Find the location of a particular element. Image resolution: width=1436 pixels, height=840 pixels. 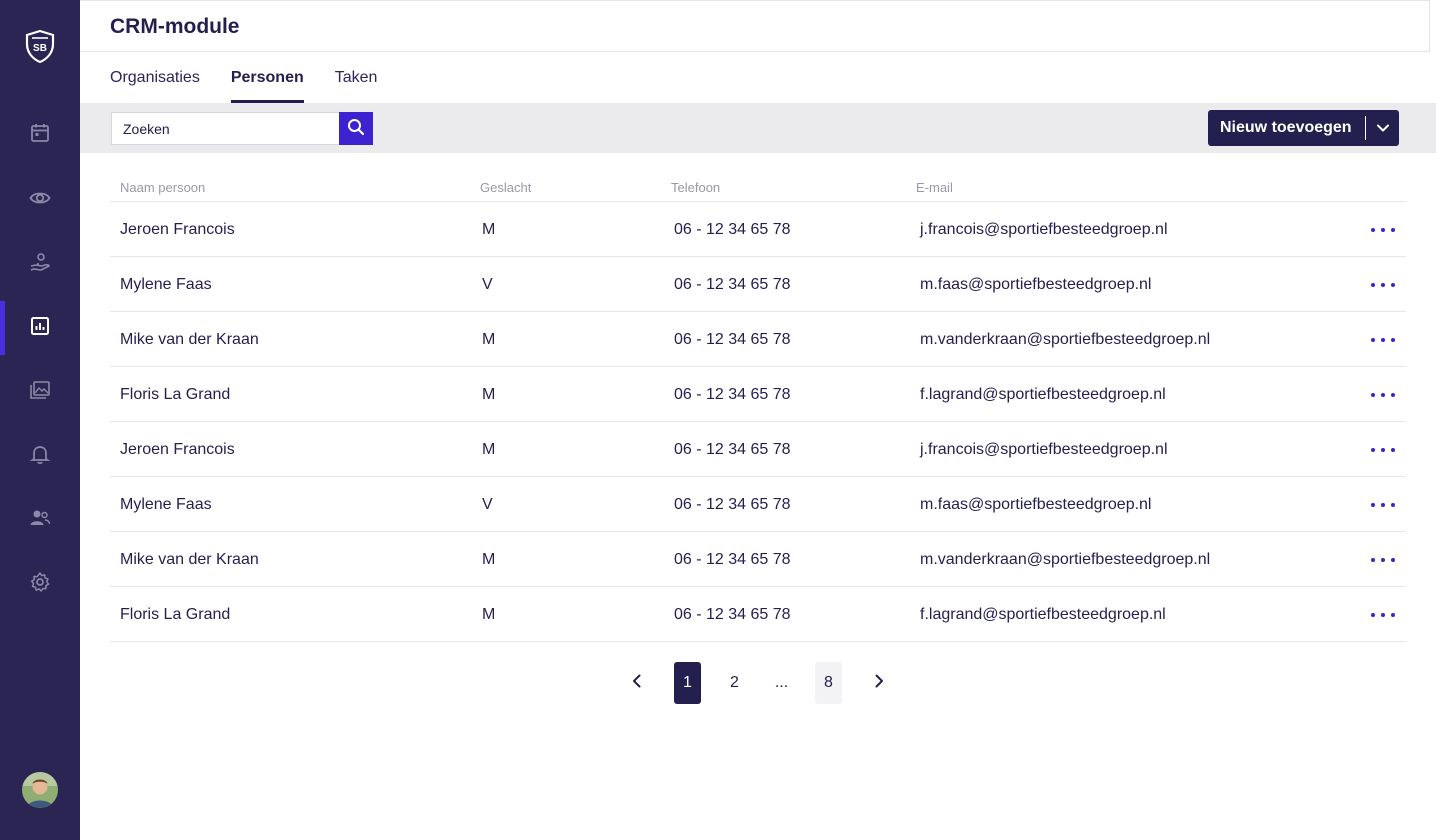

sidebar-item-users is located at coordinates (40, 520).